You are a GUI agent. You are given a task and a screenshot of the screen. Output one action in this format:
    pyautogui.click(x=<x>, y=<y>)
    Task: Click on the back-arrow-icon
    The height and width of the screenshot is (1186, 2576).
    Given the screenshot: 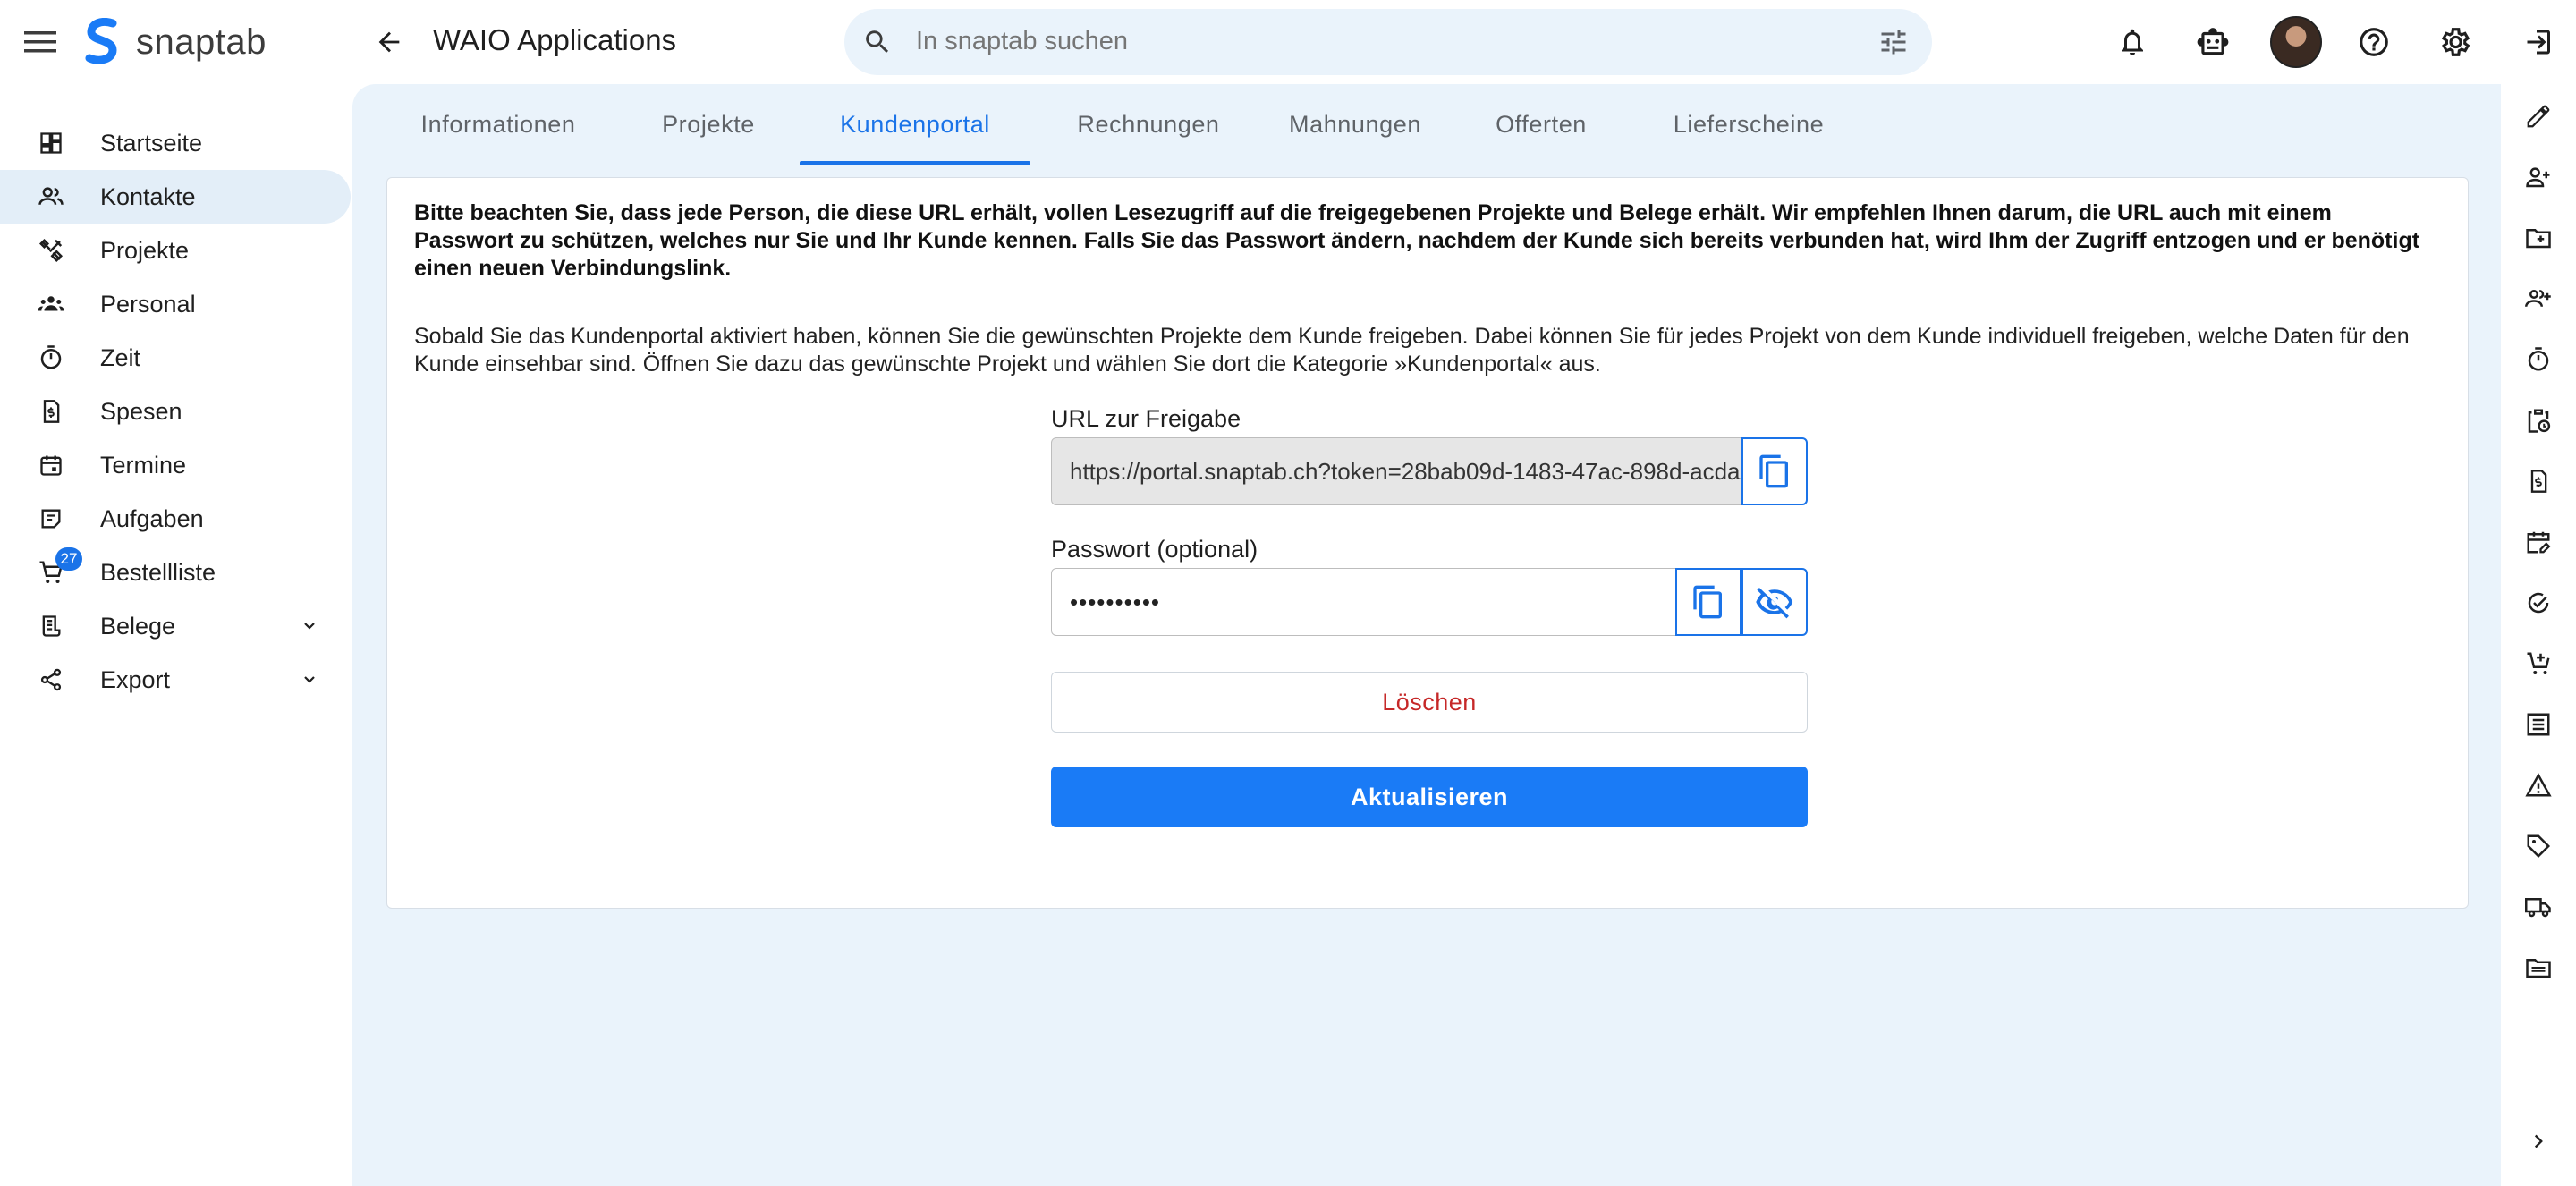 What is the action you would take?
    pyautogui.click(x=389, y=42)
    